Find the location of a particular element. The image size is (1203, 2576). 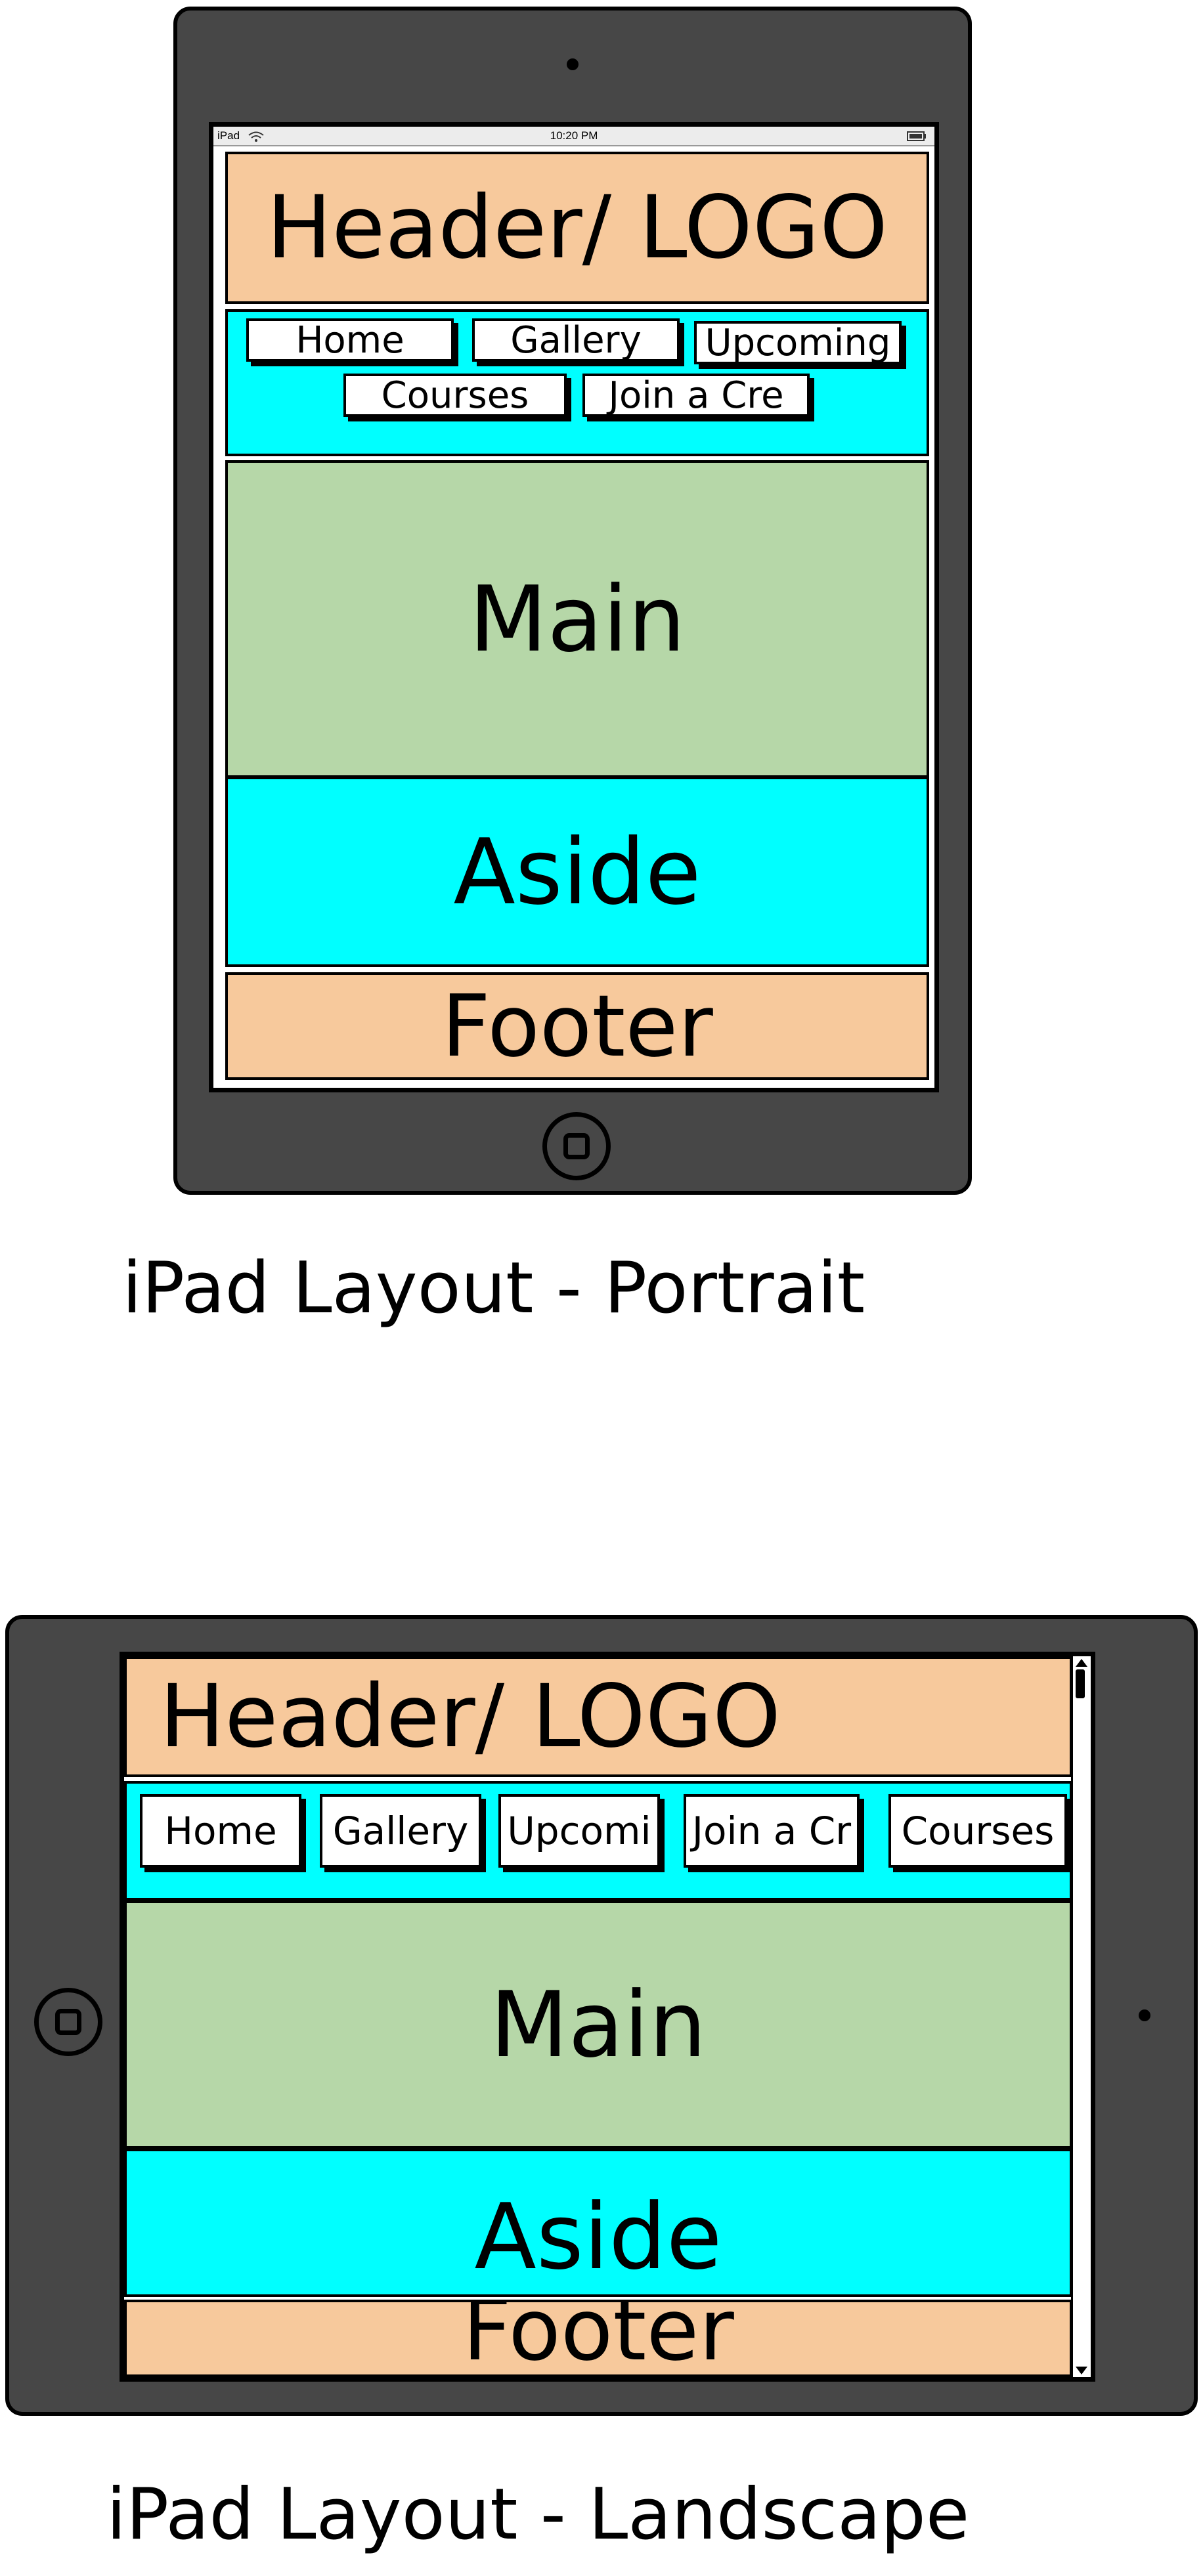

status-bar: iPad 10:20 PM is located at coordinates (573, 136).